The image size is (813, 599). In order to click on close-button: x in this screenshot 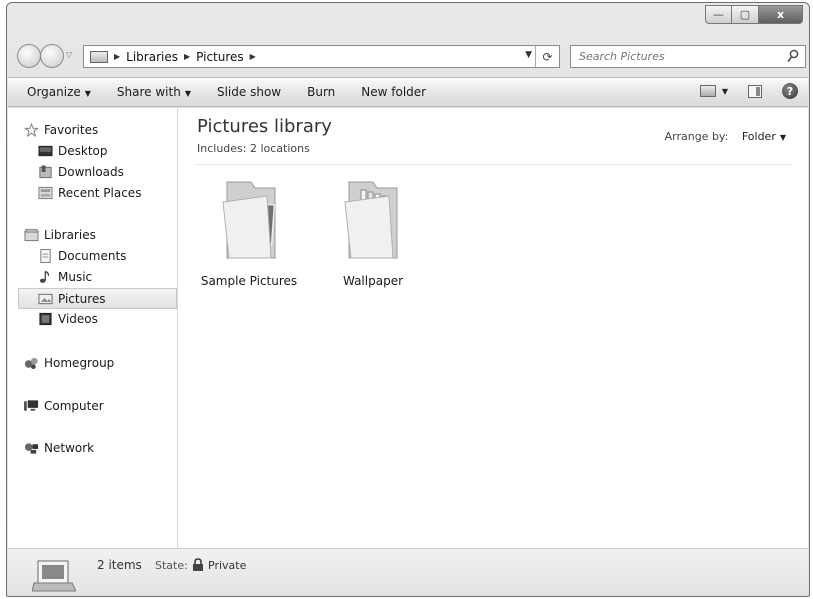, I will do `click(781, 14)`.